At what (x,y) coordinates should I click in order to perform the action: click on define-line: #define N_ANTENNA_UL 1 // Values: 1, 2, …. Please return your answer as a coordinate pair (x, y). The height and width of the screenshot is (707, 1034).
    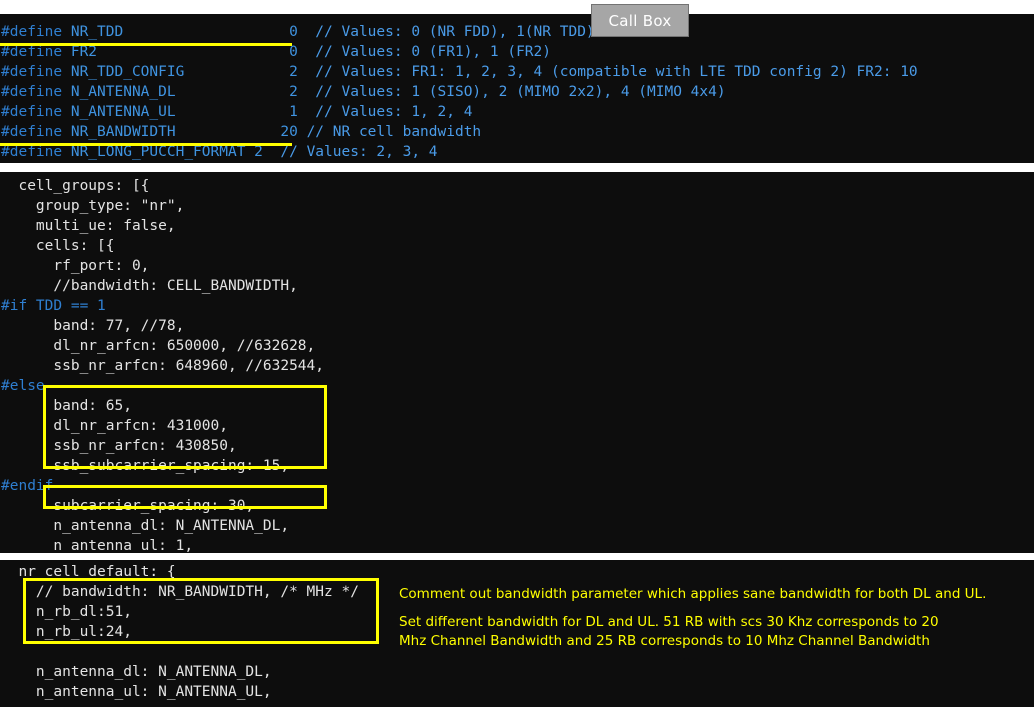
    Looking at the image, I should click on (459, 112).